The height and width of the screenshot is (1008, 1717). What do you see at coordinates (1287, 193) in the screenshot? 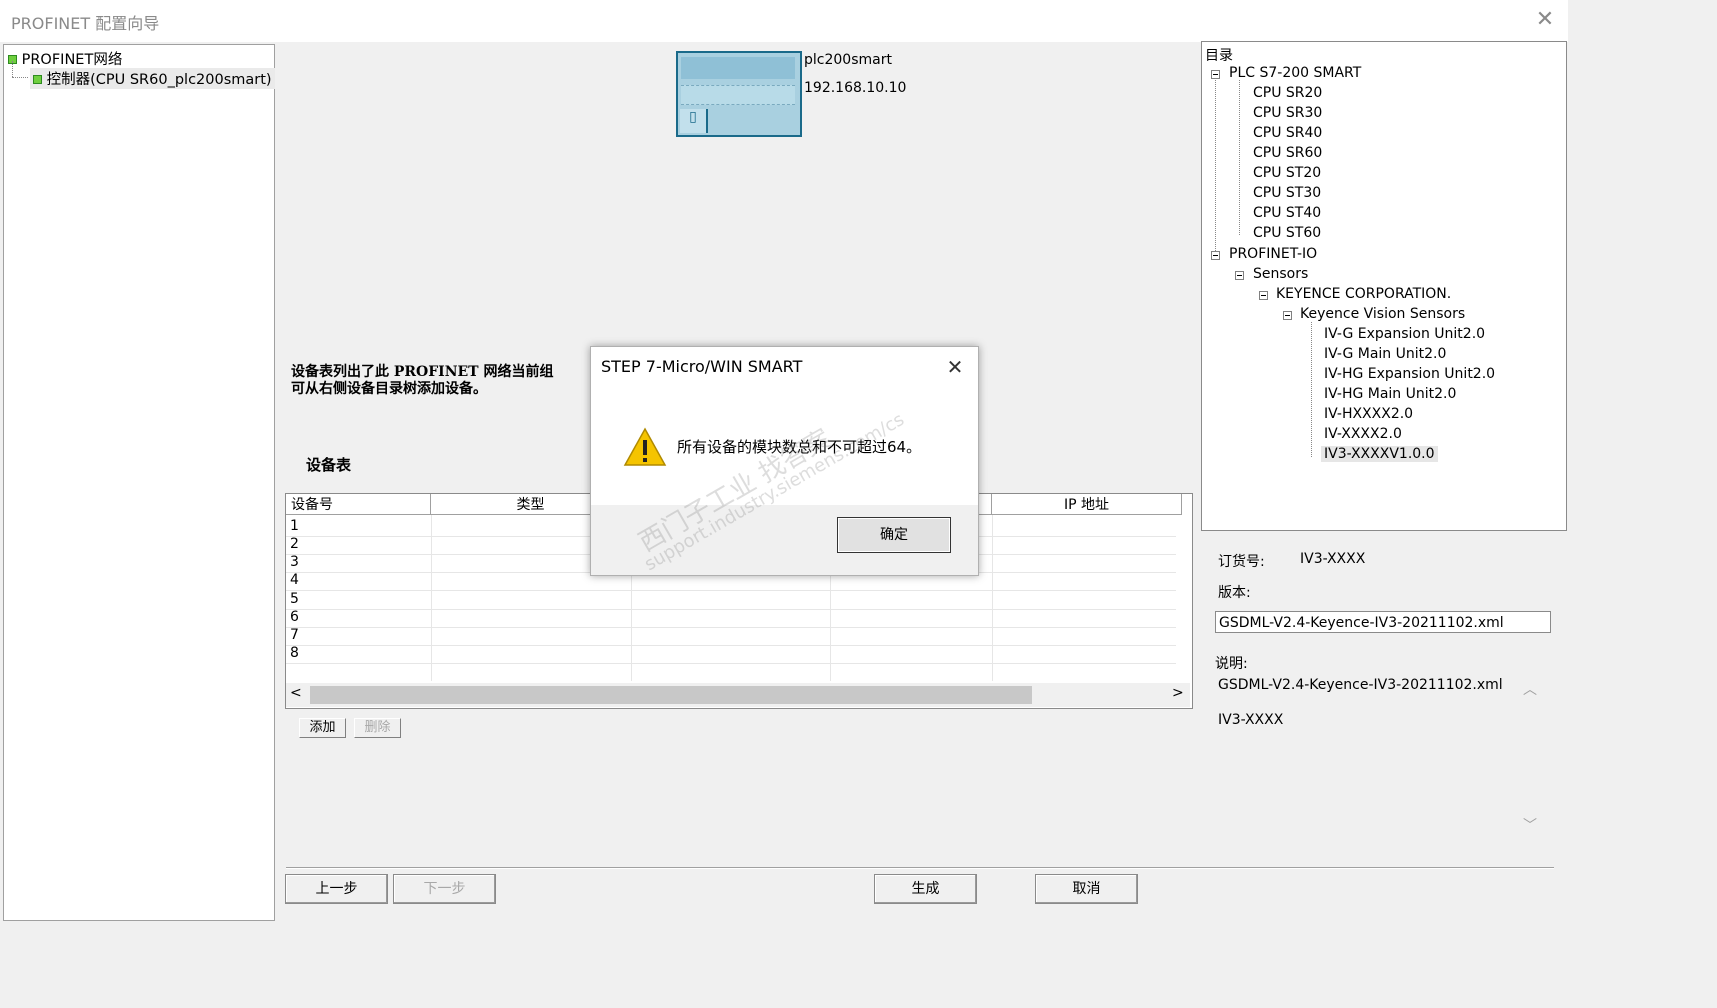
I see `catalog-item-cpu: CPU ST30` at bounding box center [1287, 193].